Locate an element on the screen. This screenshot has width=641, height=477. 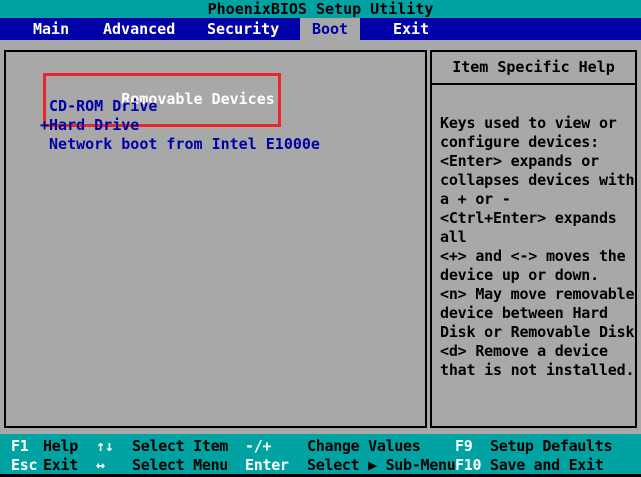
boot-item-label: Hard Drive is located at coordinates (94, 125).